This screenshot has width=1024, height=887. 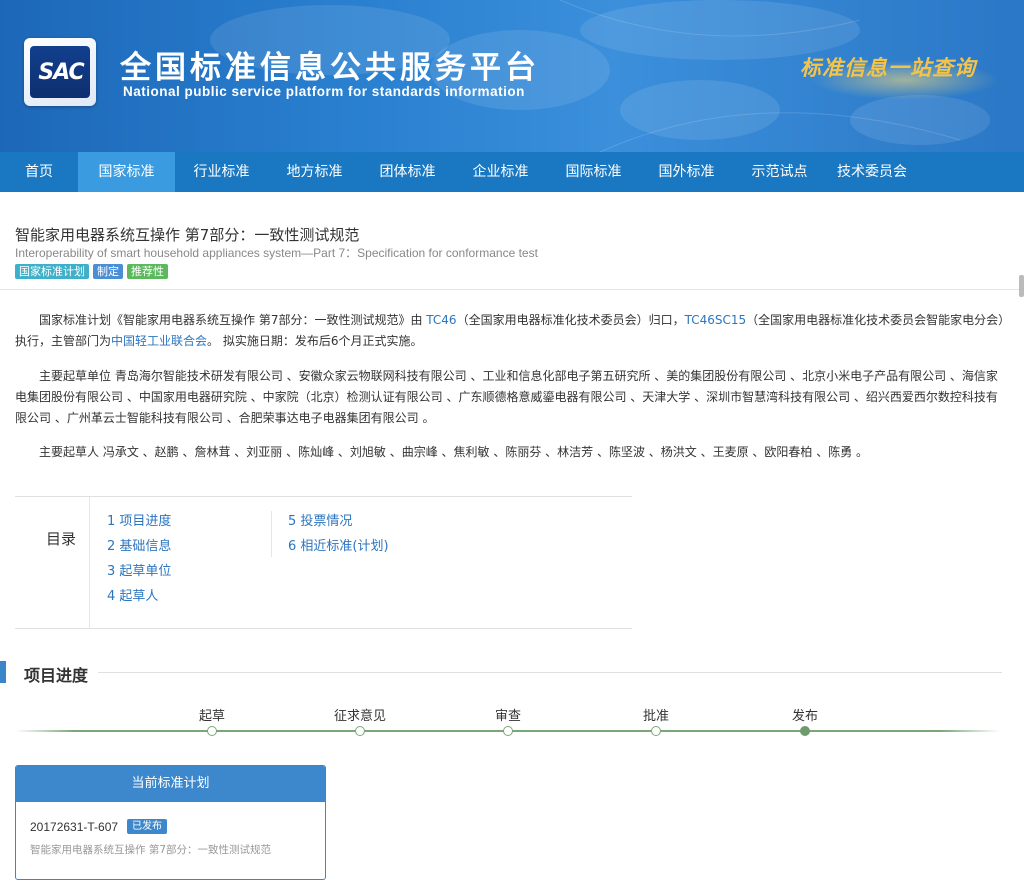 What do you see at coordinates (147, 271) in the screenshot?
I see `tag-recommended: 推荐性` at bounding box center [147, 271].